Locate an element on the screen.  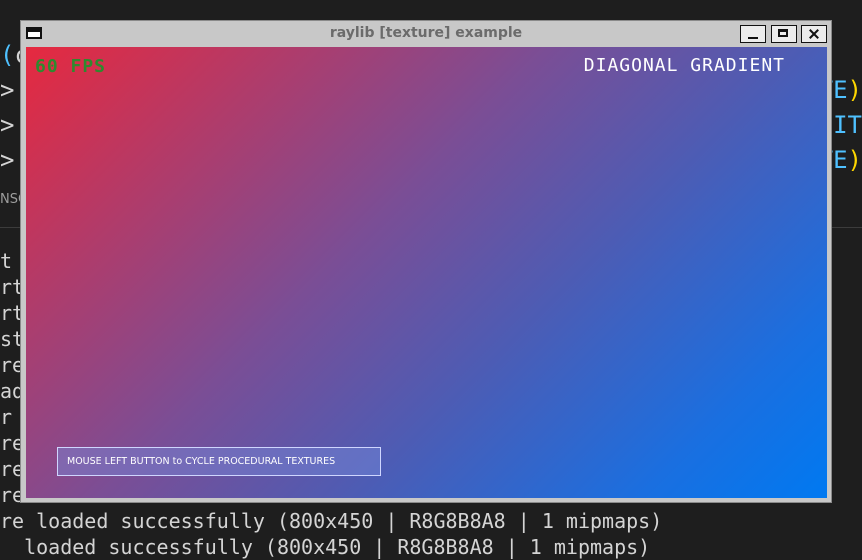
output-line: t is located at coordinates (6, 261).